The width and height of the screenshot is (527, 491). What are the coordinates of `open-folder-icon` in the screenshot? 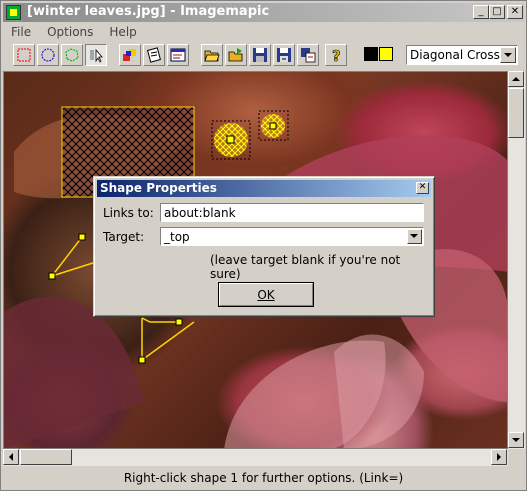 It's located at (235, 55).